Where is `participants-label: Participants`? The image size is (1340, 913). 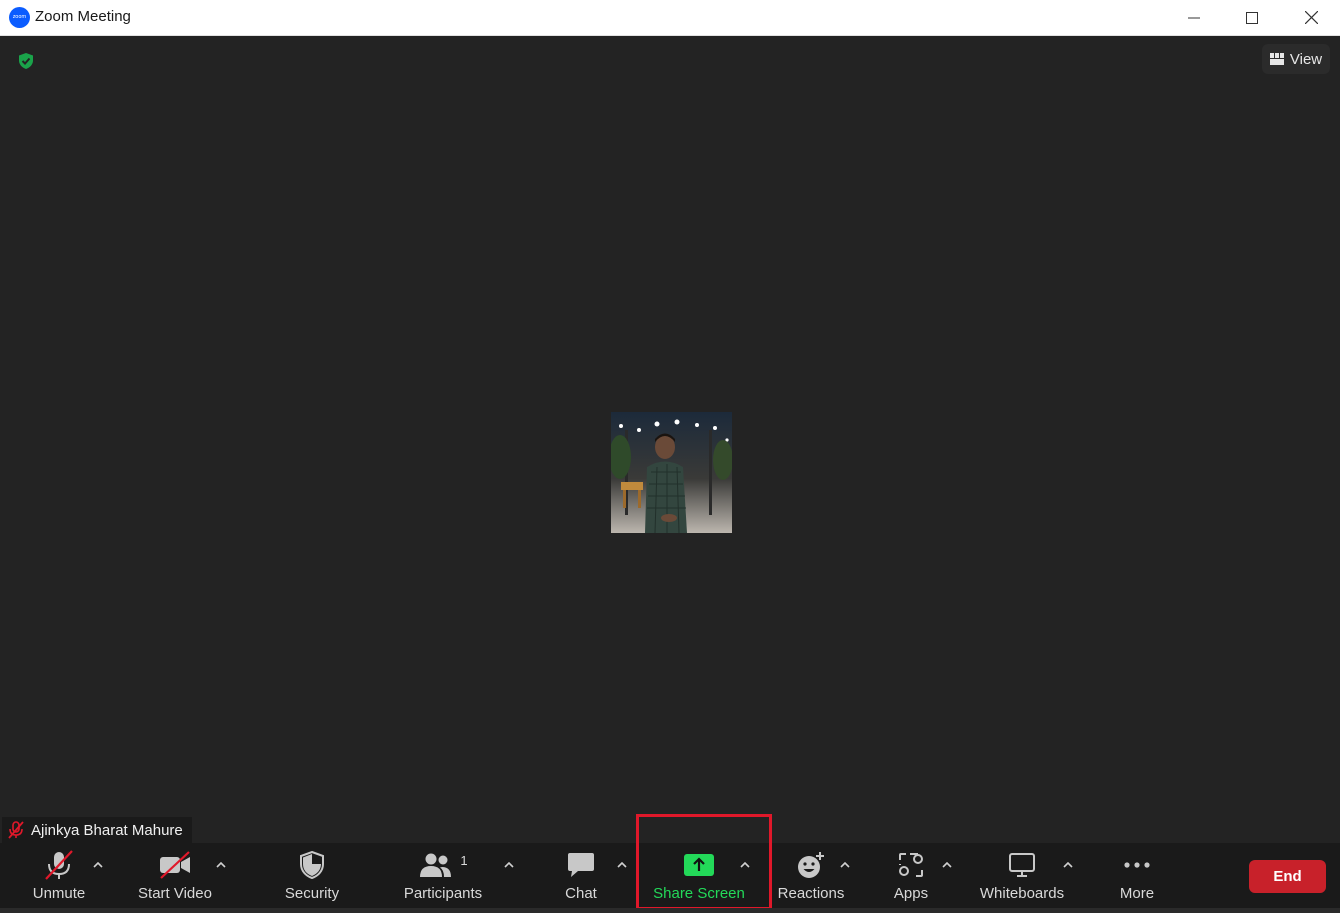 participants-label: Participants is located at coordinates (443, 893).